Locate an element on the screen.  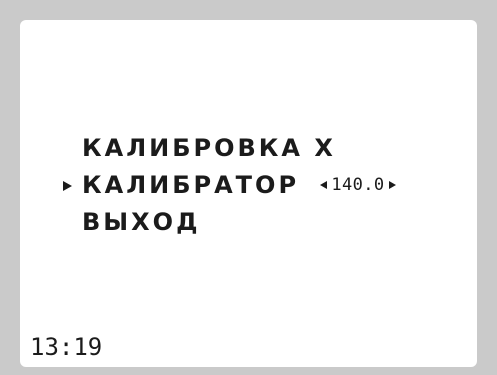
clock: 13:19 is located at coordinates (66, 347).